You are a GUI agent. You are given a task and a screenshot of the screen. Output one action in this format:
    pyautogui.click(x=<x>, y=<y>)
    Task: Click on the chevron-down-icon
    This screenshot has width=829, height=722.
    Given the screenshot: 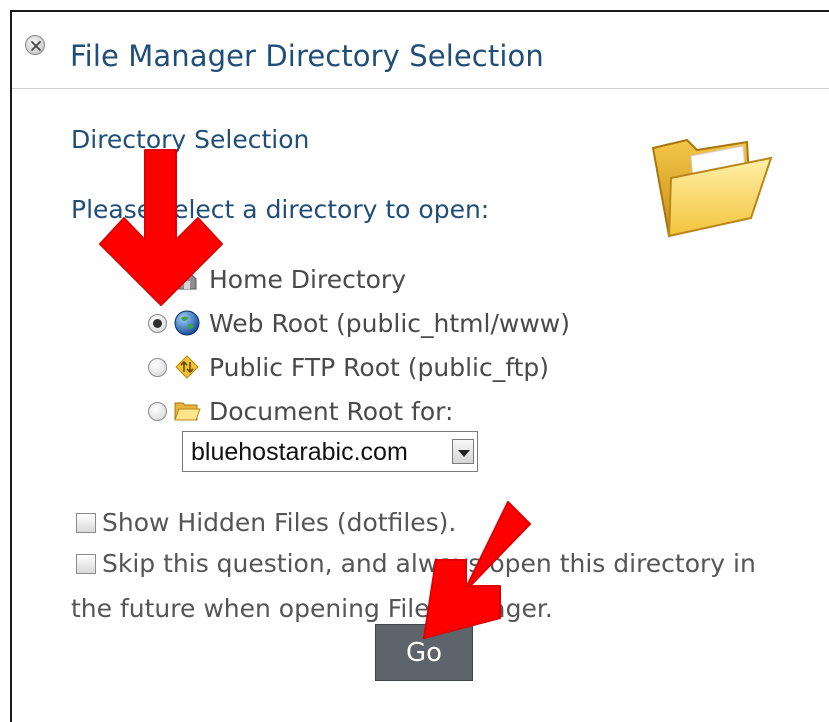 What is the action you would take?
    pyautogui.click(x=463, y=451)
    